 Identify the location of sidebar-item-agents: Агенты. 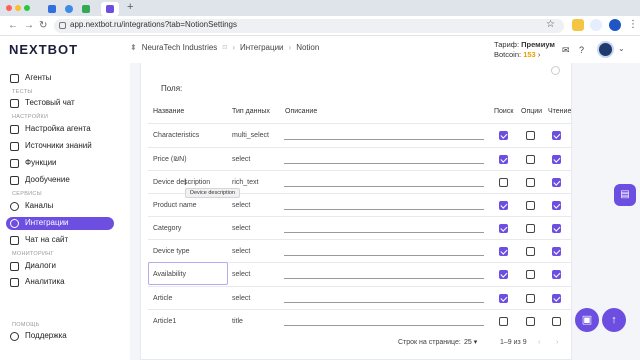
(60, 78).